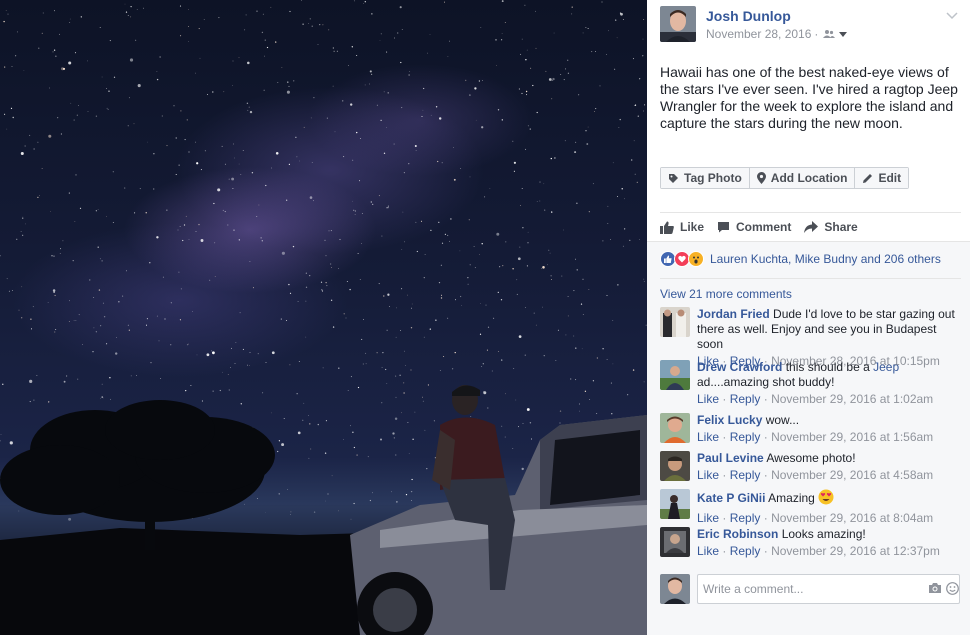 Image resolution: width=970 pixels, height=635 pixels. Describe the element at coordinates (823, 534) in the screenshot. I see `comment-text: Looks amazing!` at that location.